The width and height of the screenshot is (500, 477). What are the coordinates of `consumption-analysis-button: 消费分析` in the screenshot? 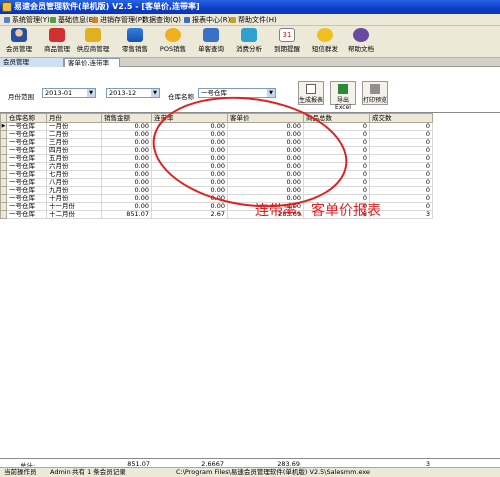 It's located at (249, 42).